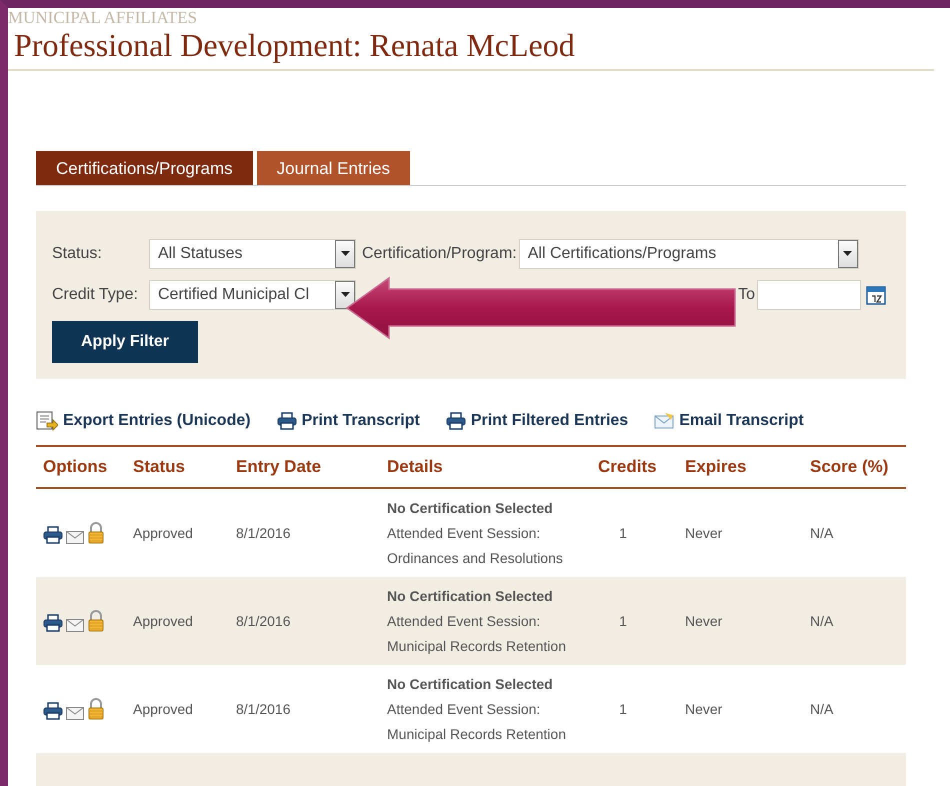 Image resolution: width=950 pixels, height=786 pixels. Describe the element at coordinates (278, 467) in the screenshot. I see `column-header: Entry Date` at that location.